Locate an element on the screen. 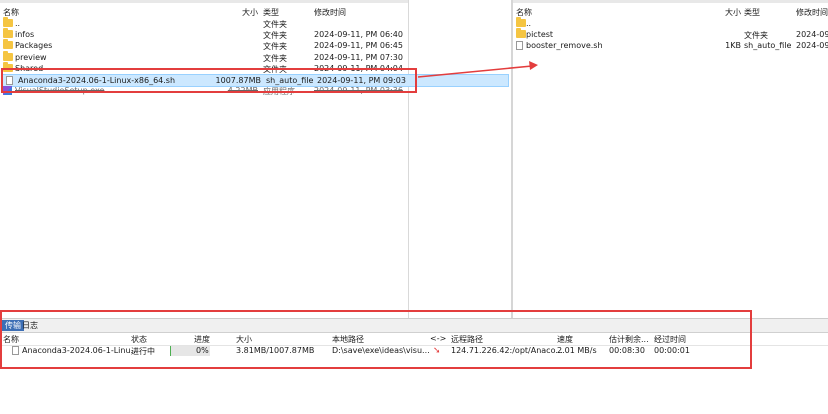  file-modified: 2024-09-11, PM 07:30 is located at coordinates (358, 57).